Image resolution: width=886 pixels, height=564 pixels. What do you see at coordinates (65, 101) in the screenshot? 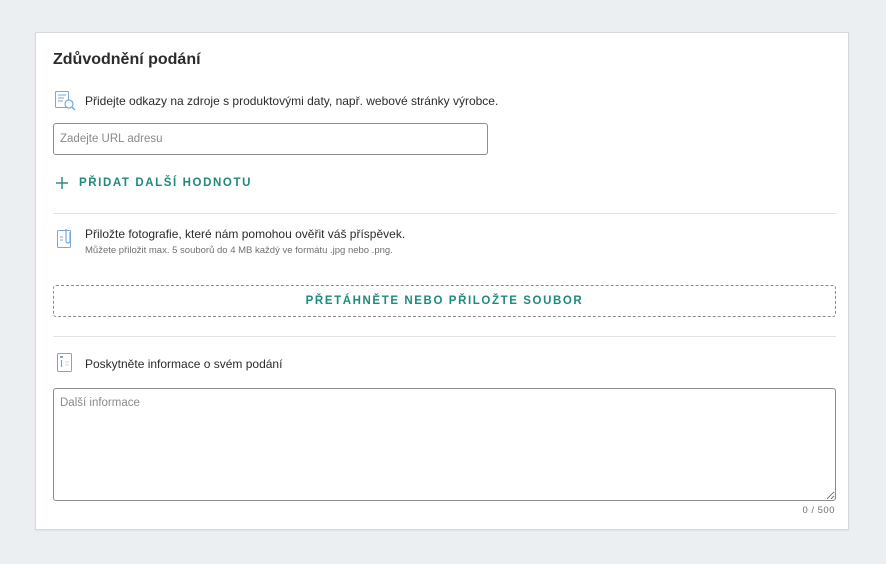
I see `search-document-icon` at bounding box center [65, 101].